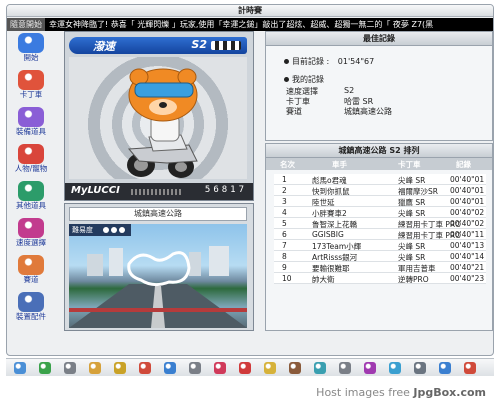 Image resolution: width=500 pixels, height=405 pixels. What do you see at coordinates (95, 190) in the screenshot?
I see `player-name: MyLUCCI` at bounding box center [95, 190].